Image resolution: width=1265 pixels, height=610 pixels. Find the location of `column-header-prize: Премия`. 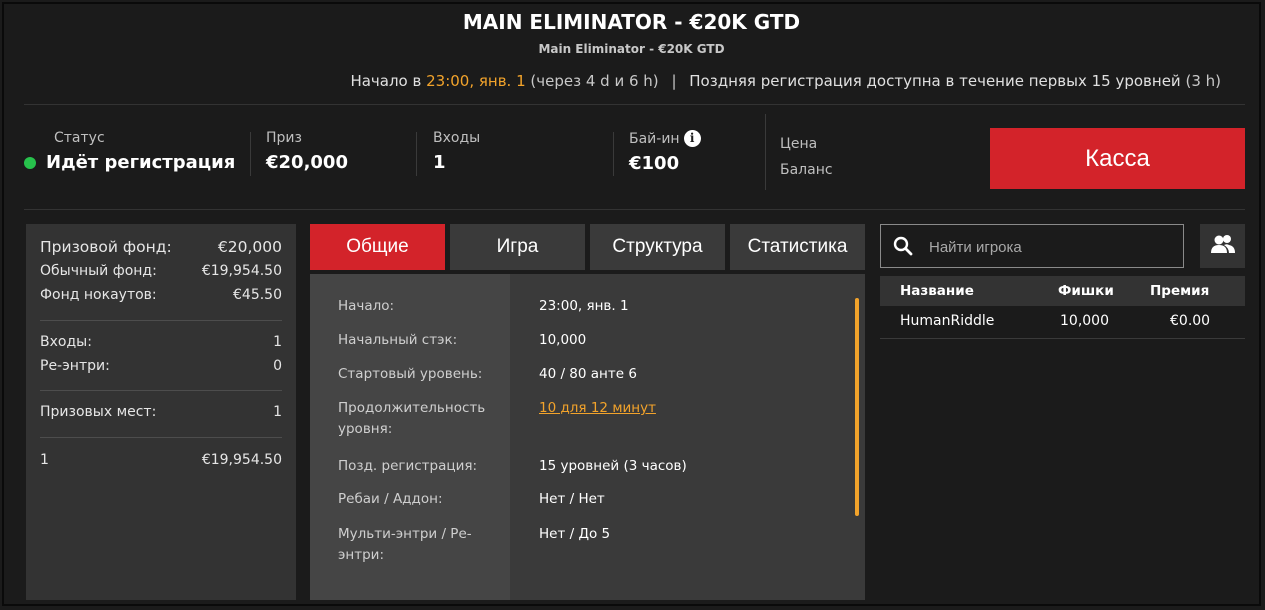

column-header-prize: Премия is located at coordinates (1179, 291).